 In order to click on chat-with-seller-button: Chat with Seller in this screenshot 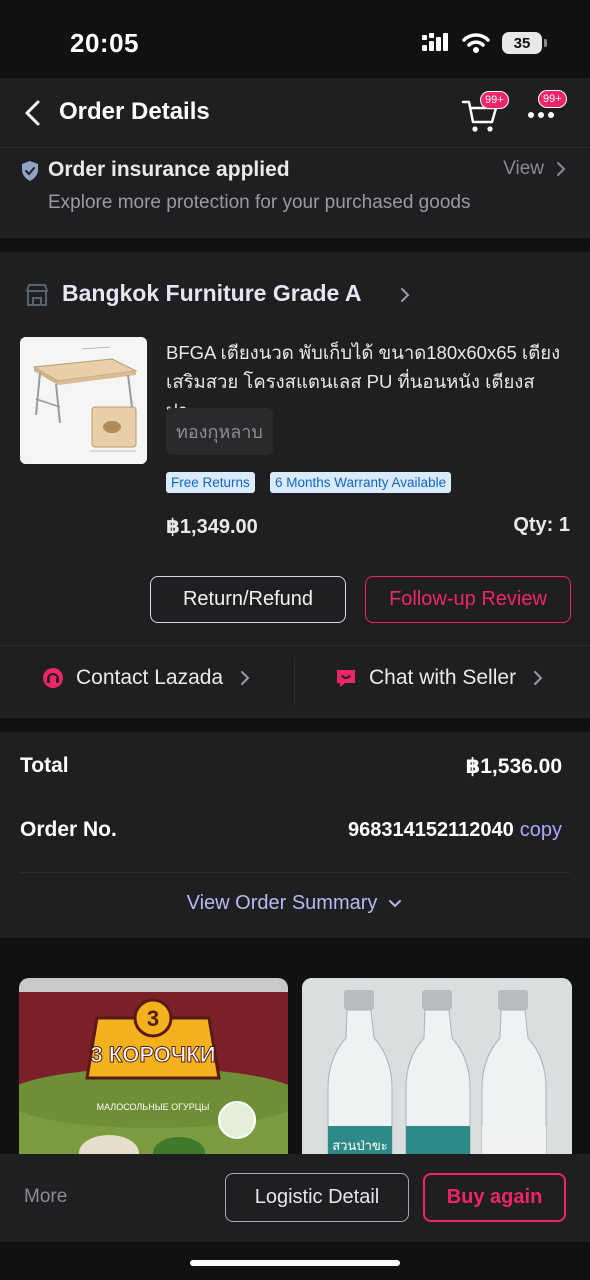, I will do `click(439, 678)`.